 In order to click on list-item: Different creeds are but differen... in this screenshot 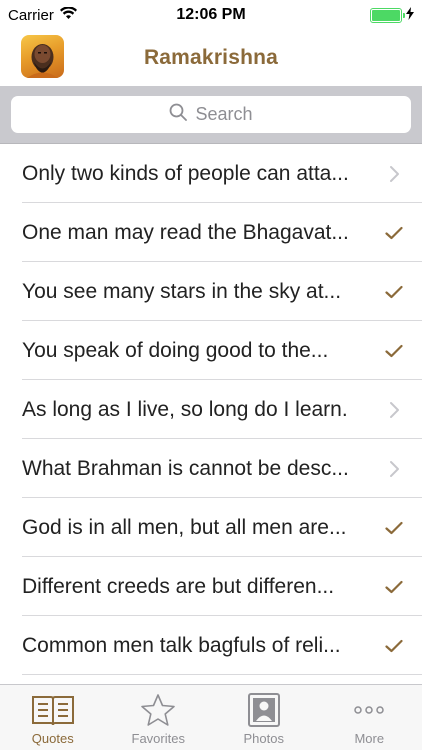, I will do `click(211, 586)`.